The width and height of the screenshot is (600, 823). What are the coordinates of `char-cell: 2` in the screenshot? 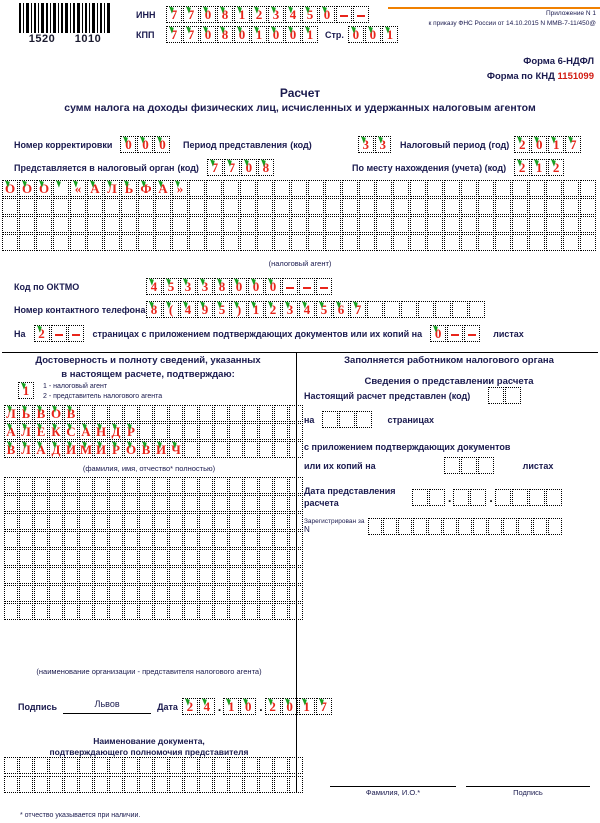 It's located at (522, 144).